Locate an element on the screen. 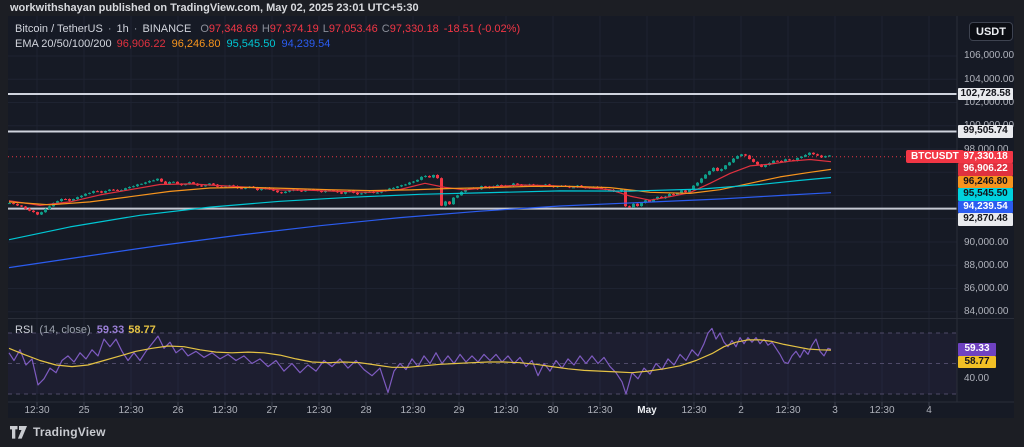 Image resolution: width=1024 pixels, height=447 pixels. price-value-badge: 96,906.22 is located at coordinates (985, 169).